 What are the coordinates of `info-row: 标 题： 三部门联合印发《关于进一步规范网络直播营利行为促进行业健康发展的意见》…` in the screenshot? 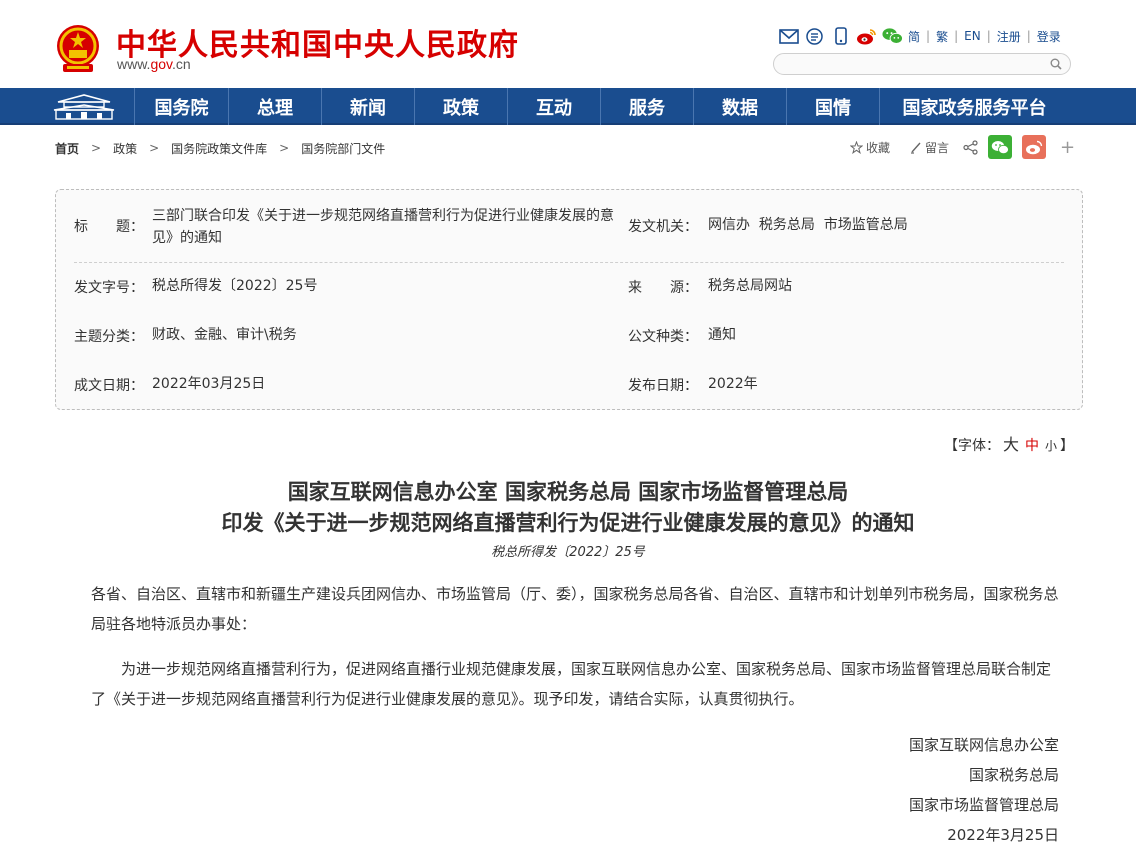 It's located at (569, 233).